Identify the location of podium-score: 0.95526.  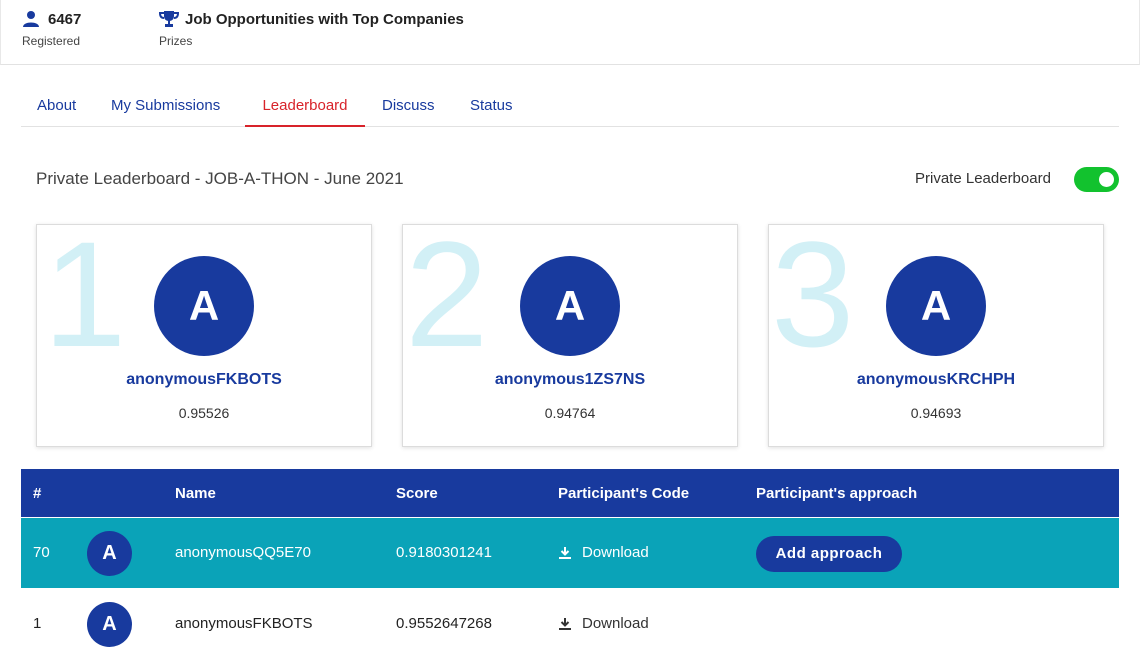
(204, 413).